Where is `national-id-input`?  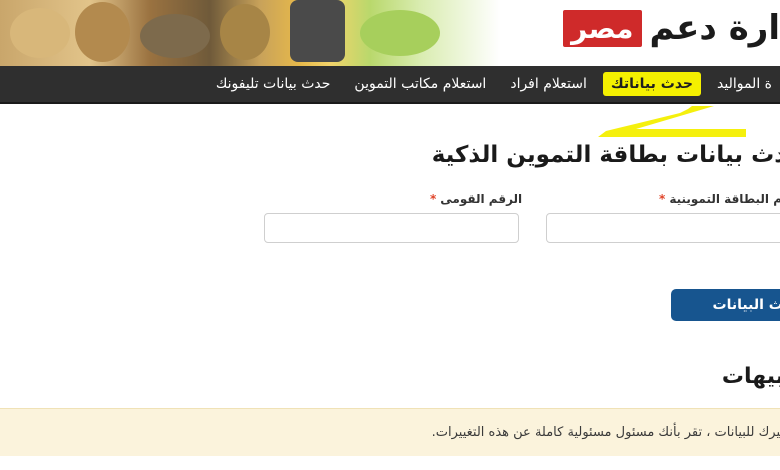 national-id-input is located at coordinates (391, 228).